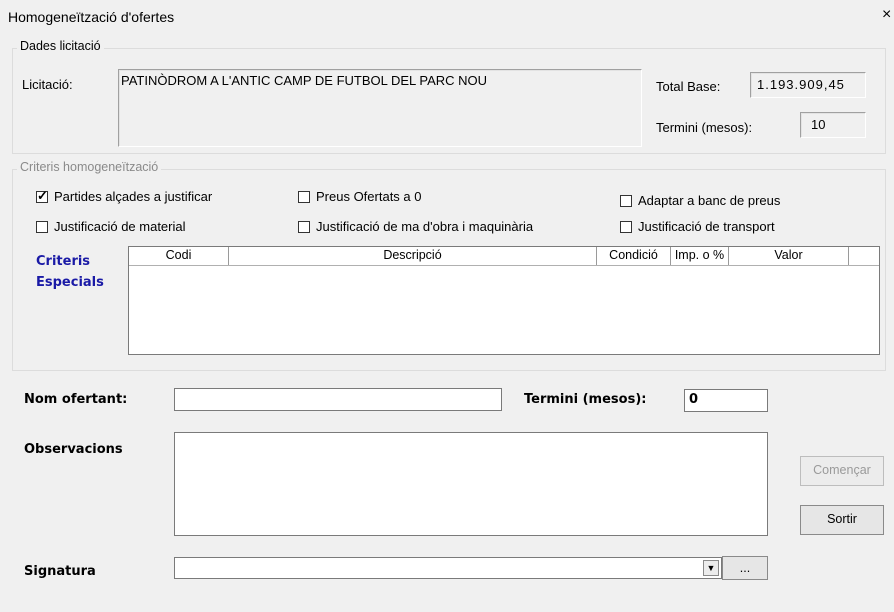  Describe the element at coordinates (60, 46) in the screenshot. I see `dades-licitacio-legend: Dades licitació` at that location.